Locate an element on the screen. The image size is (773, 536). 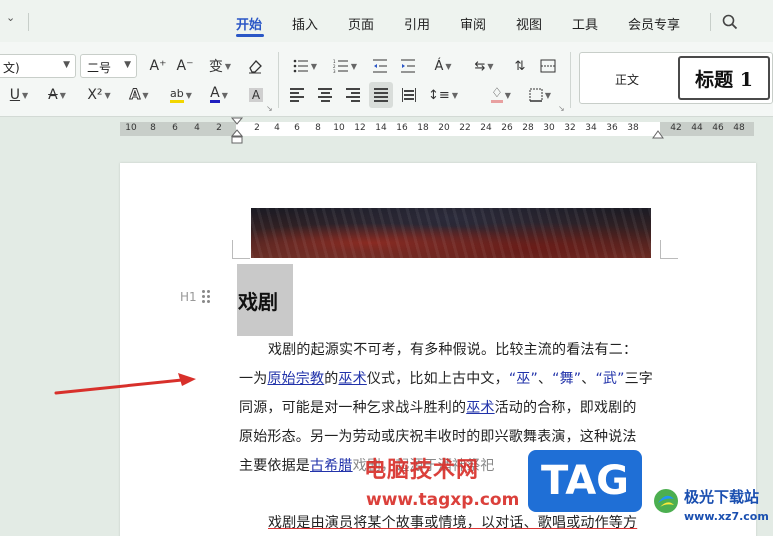
font-name-value: 文) is located at coordinates (11, 68).